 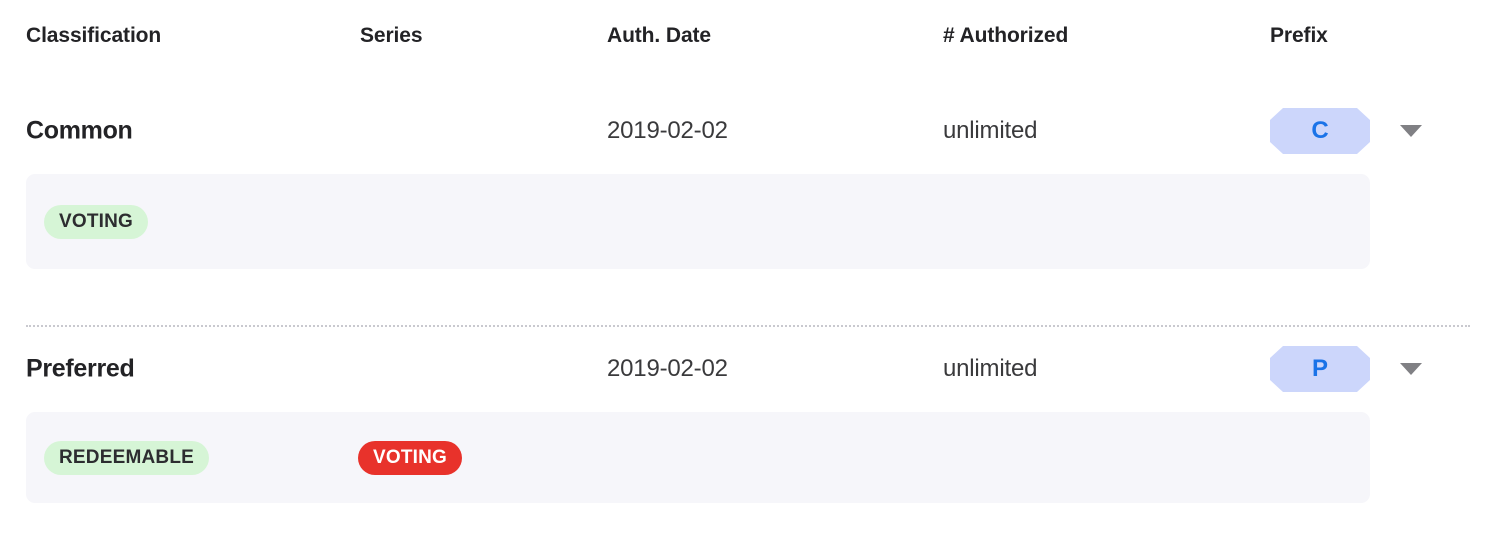 What do you see at coordinates (94, 35) in the screenshot?
I see `column-header-classification: Classification` at bounding box center [94, 35].